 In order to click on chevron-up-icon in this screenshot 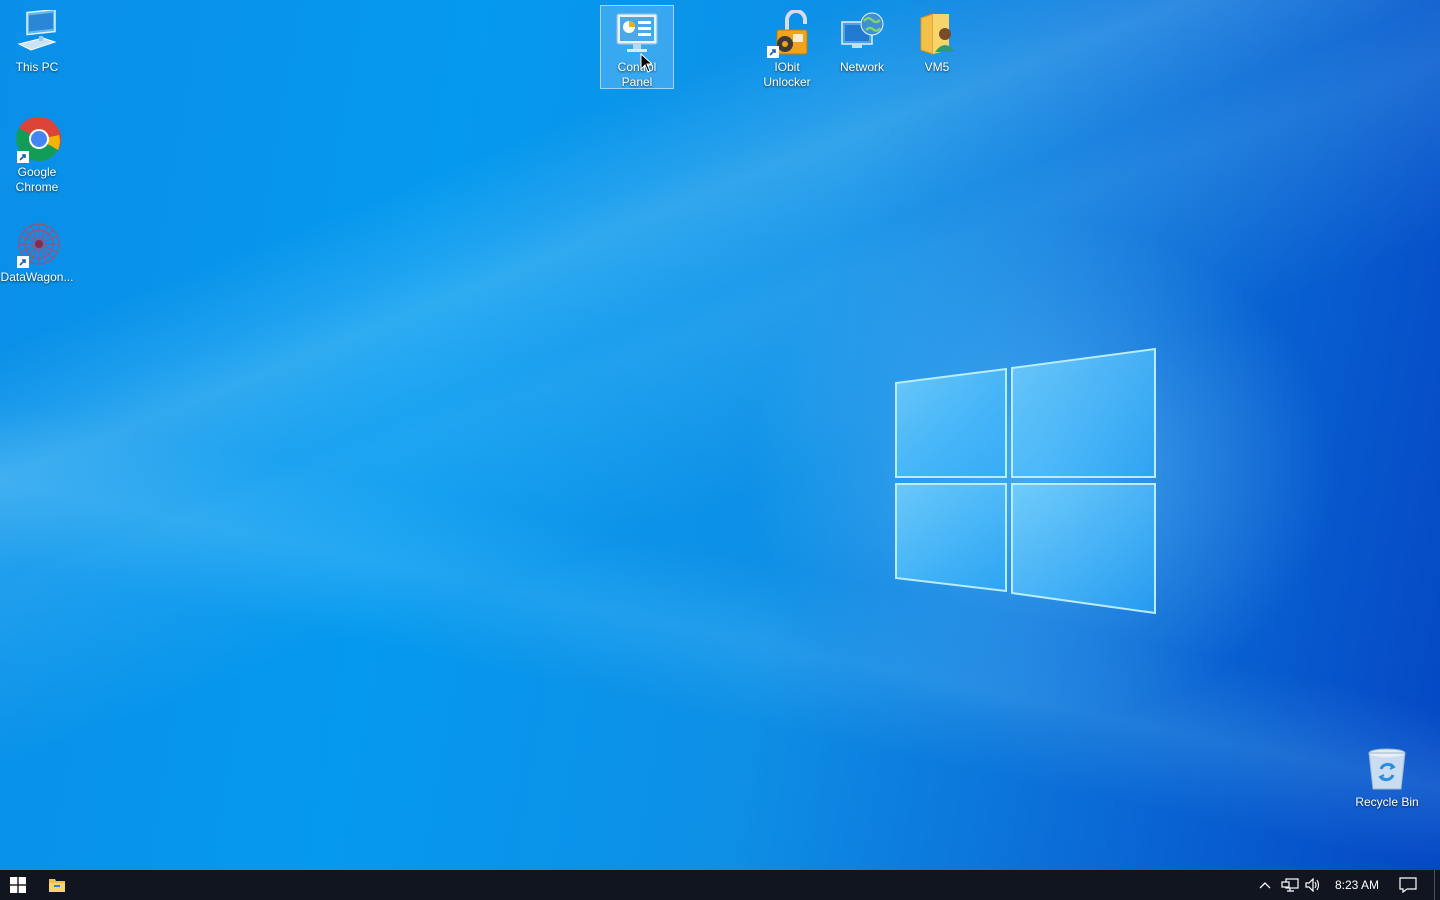, I will do `click(1265, 885)`.